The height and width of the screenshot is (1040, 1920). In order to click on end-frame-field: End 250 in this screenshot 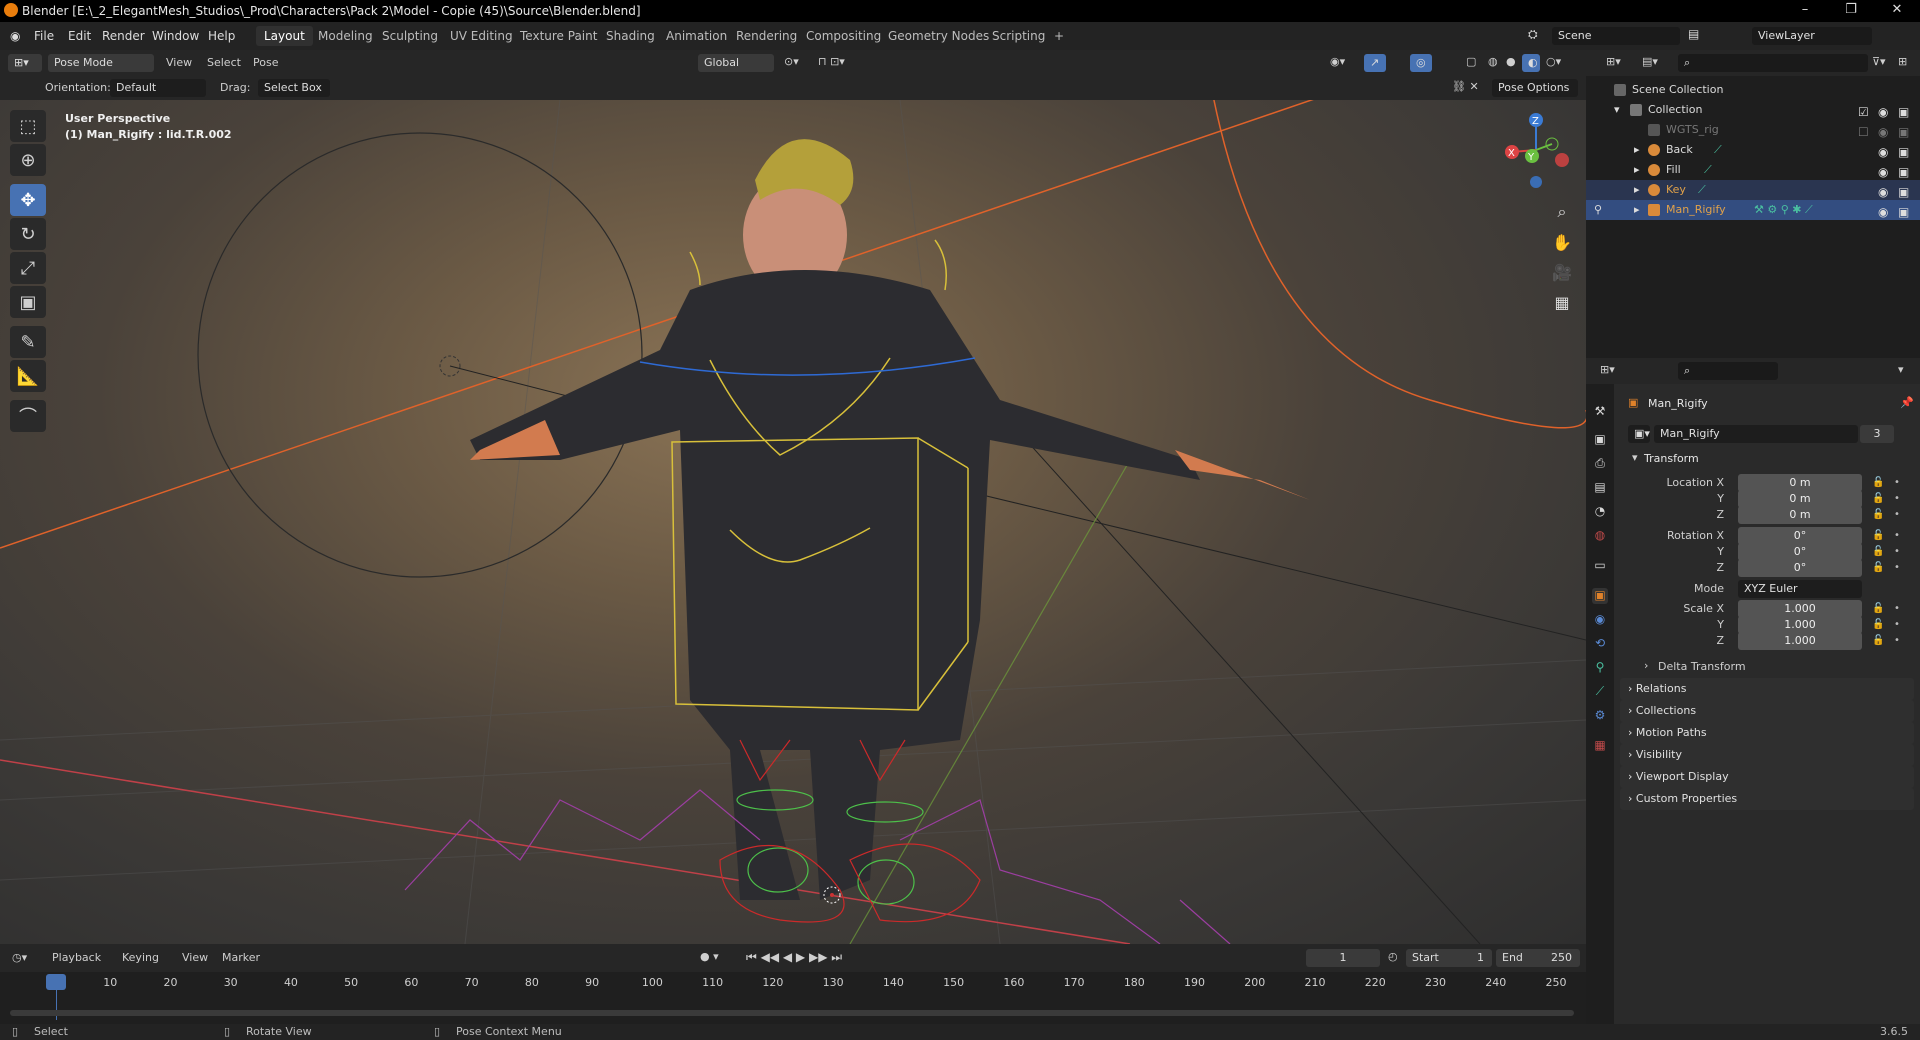, I will do `click(1538, 958)`.